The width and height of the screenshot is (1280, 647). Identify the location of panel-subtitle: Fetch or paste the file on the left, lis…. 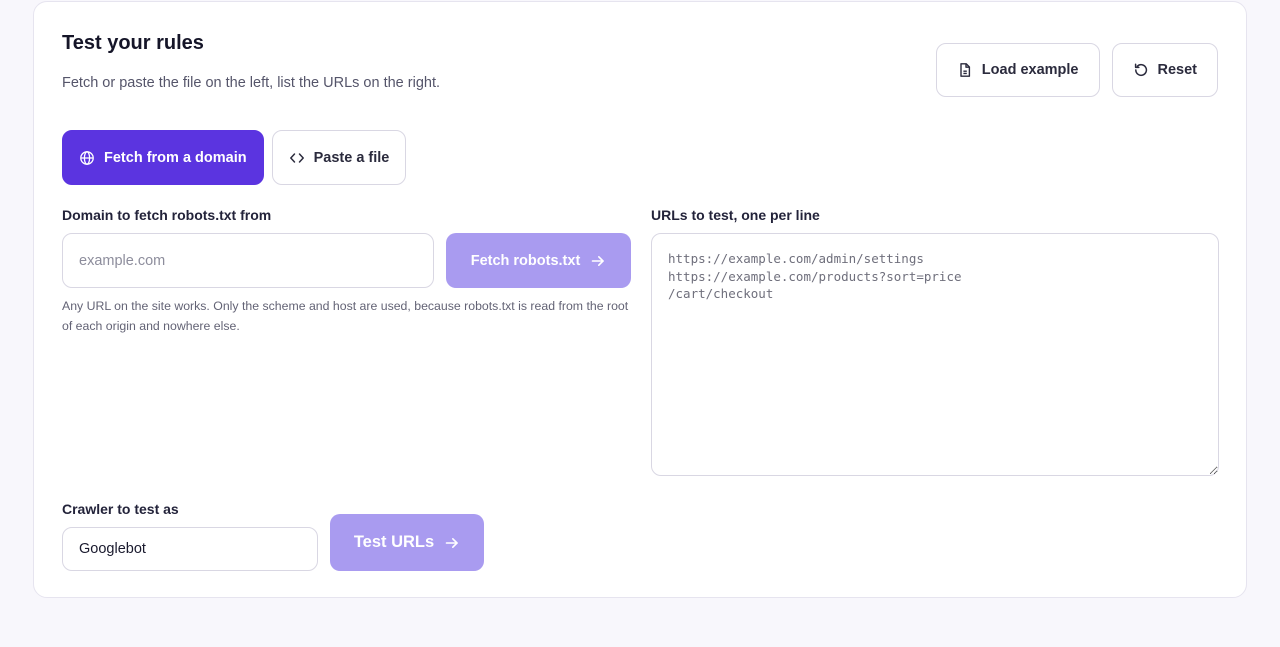
(251, 83).